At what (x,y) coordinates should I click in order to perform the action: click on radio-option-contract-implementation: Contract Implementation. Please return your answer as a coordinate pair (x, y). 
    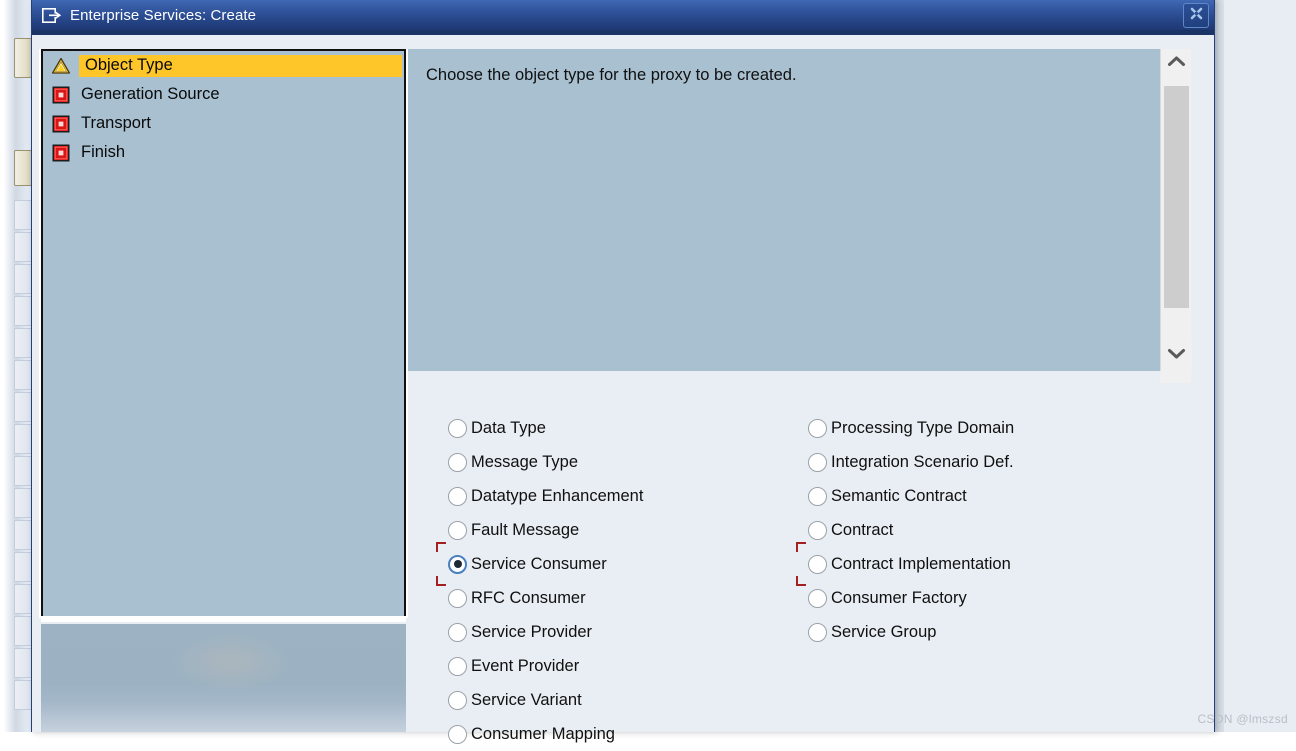
    Looking at the image, I should click on (911, 564).